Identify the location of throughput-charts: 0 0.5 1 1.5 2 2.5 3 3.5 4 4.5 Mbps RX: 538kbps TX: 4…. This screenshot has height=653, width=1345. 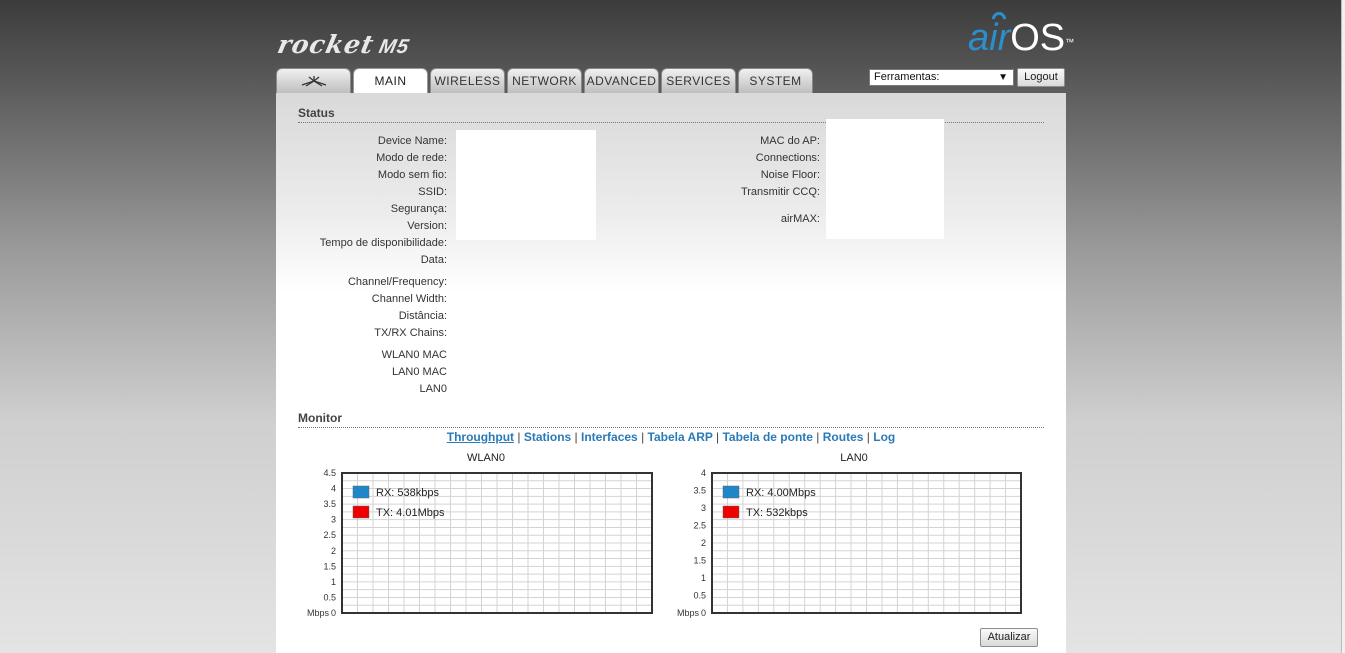
(664, 543).